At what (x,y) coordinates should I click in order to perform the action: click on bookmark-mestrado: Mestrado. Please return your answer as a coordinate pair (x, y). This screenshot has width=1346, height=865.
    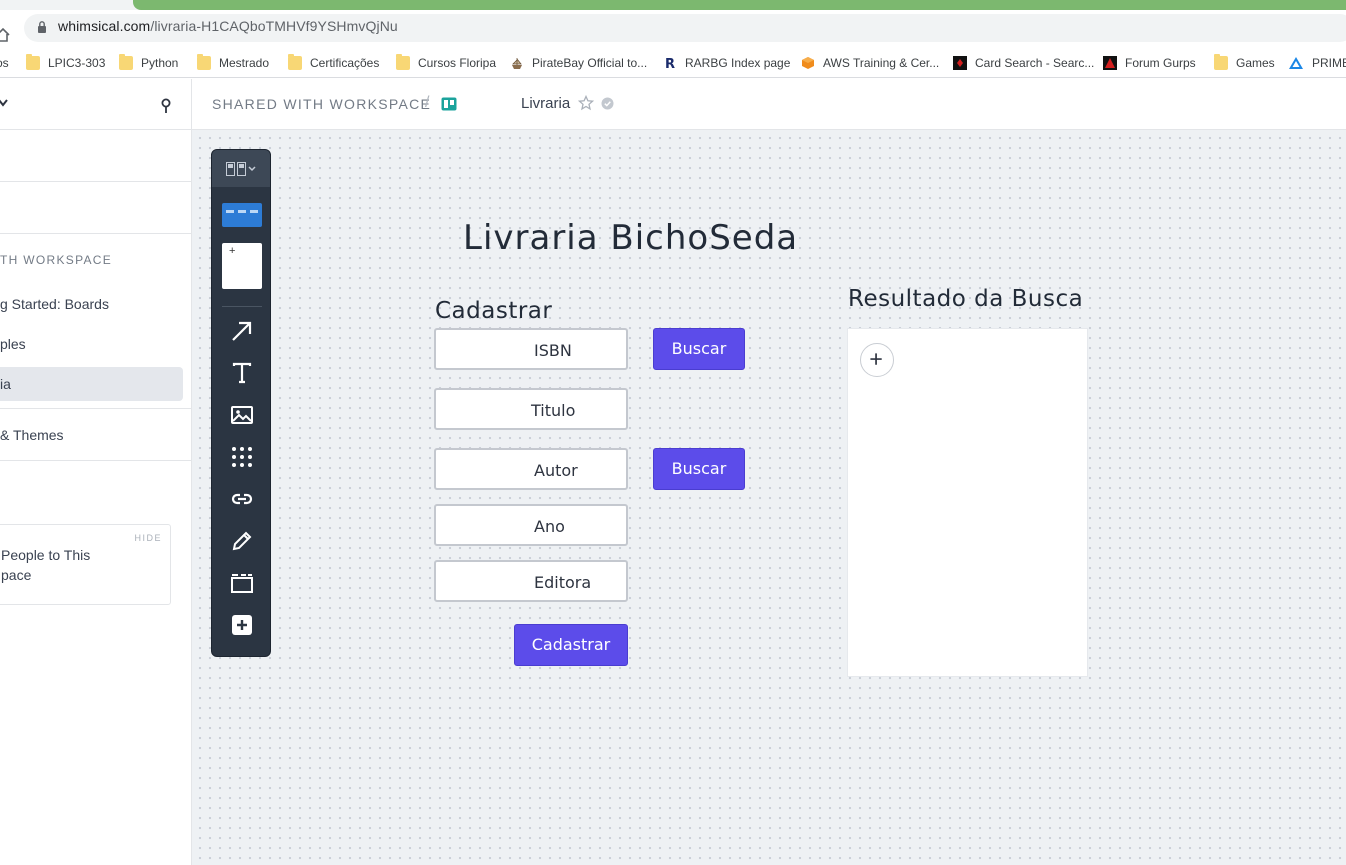
    Looking at the image, I should click on (233, 63).